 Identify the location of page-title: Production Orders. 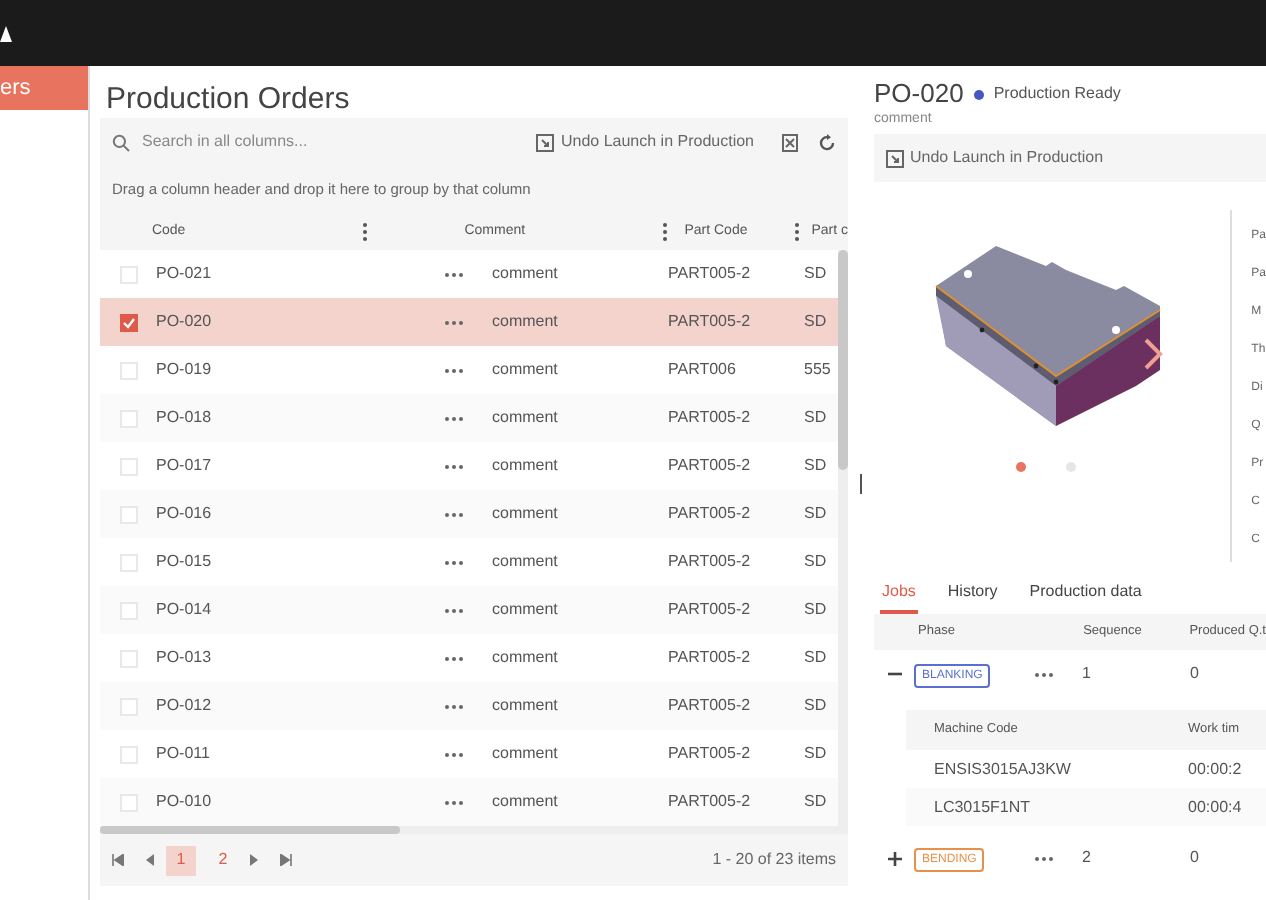
(228, 99).